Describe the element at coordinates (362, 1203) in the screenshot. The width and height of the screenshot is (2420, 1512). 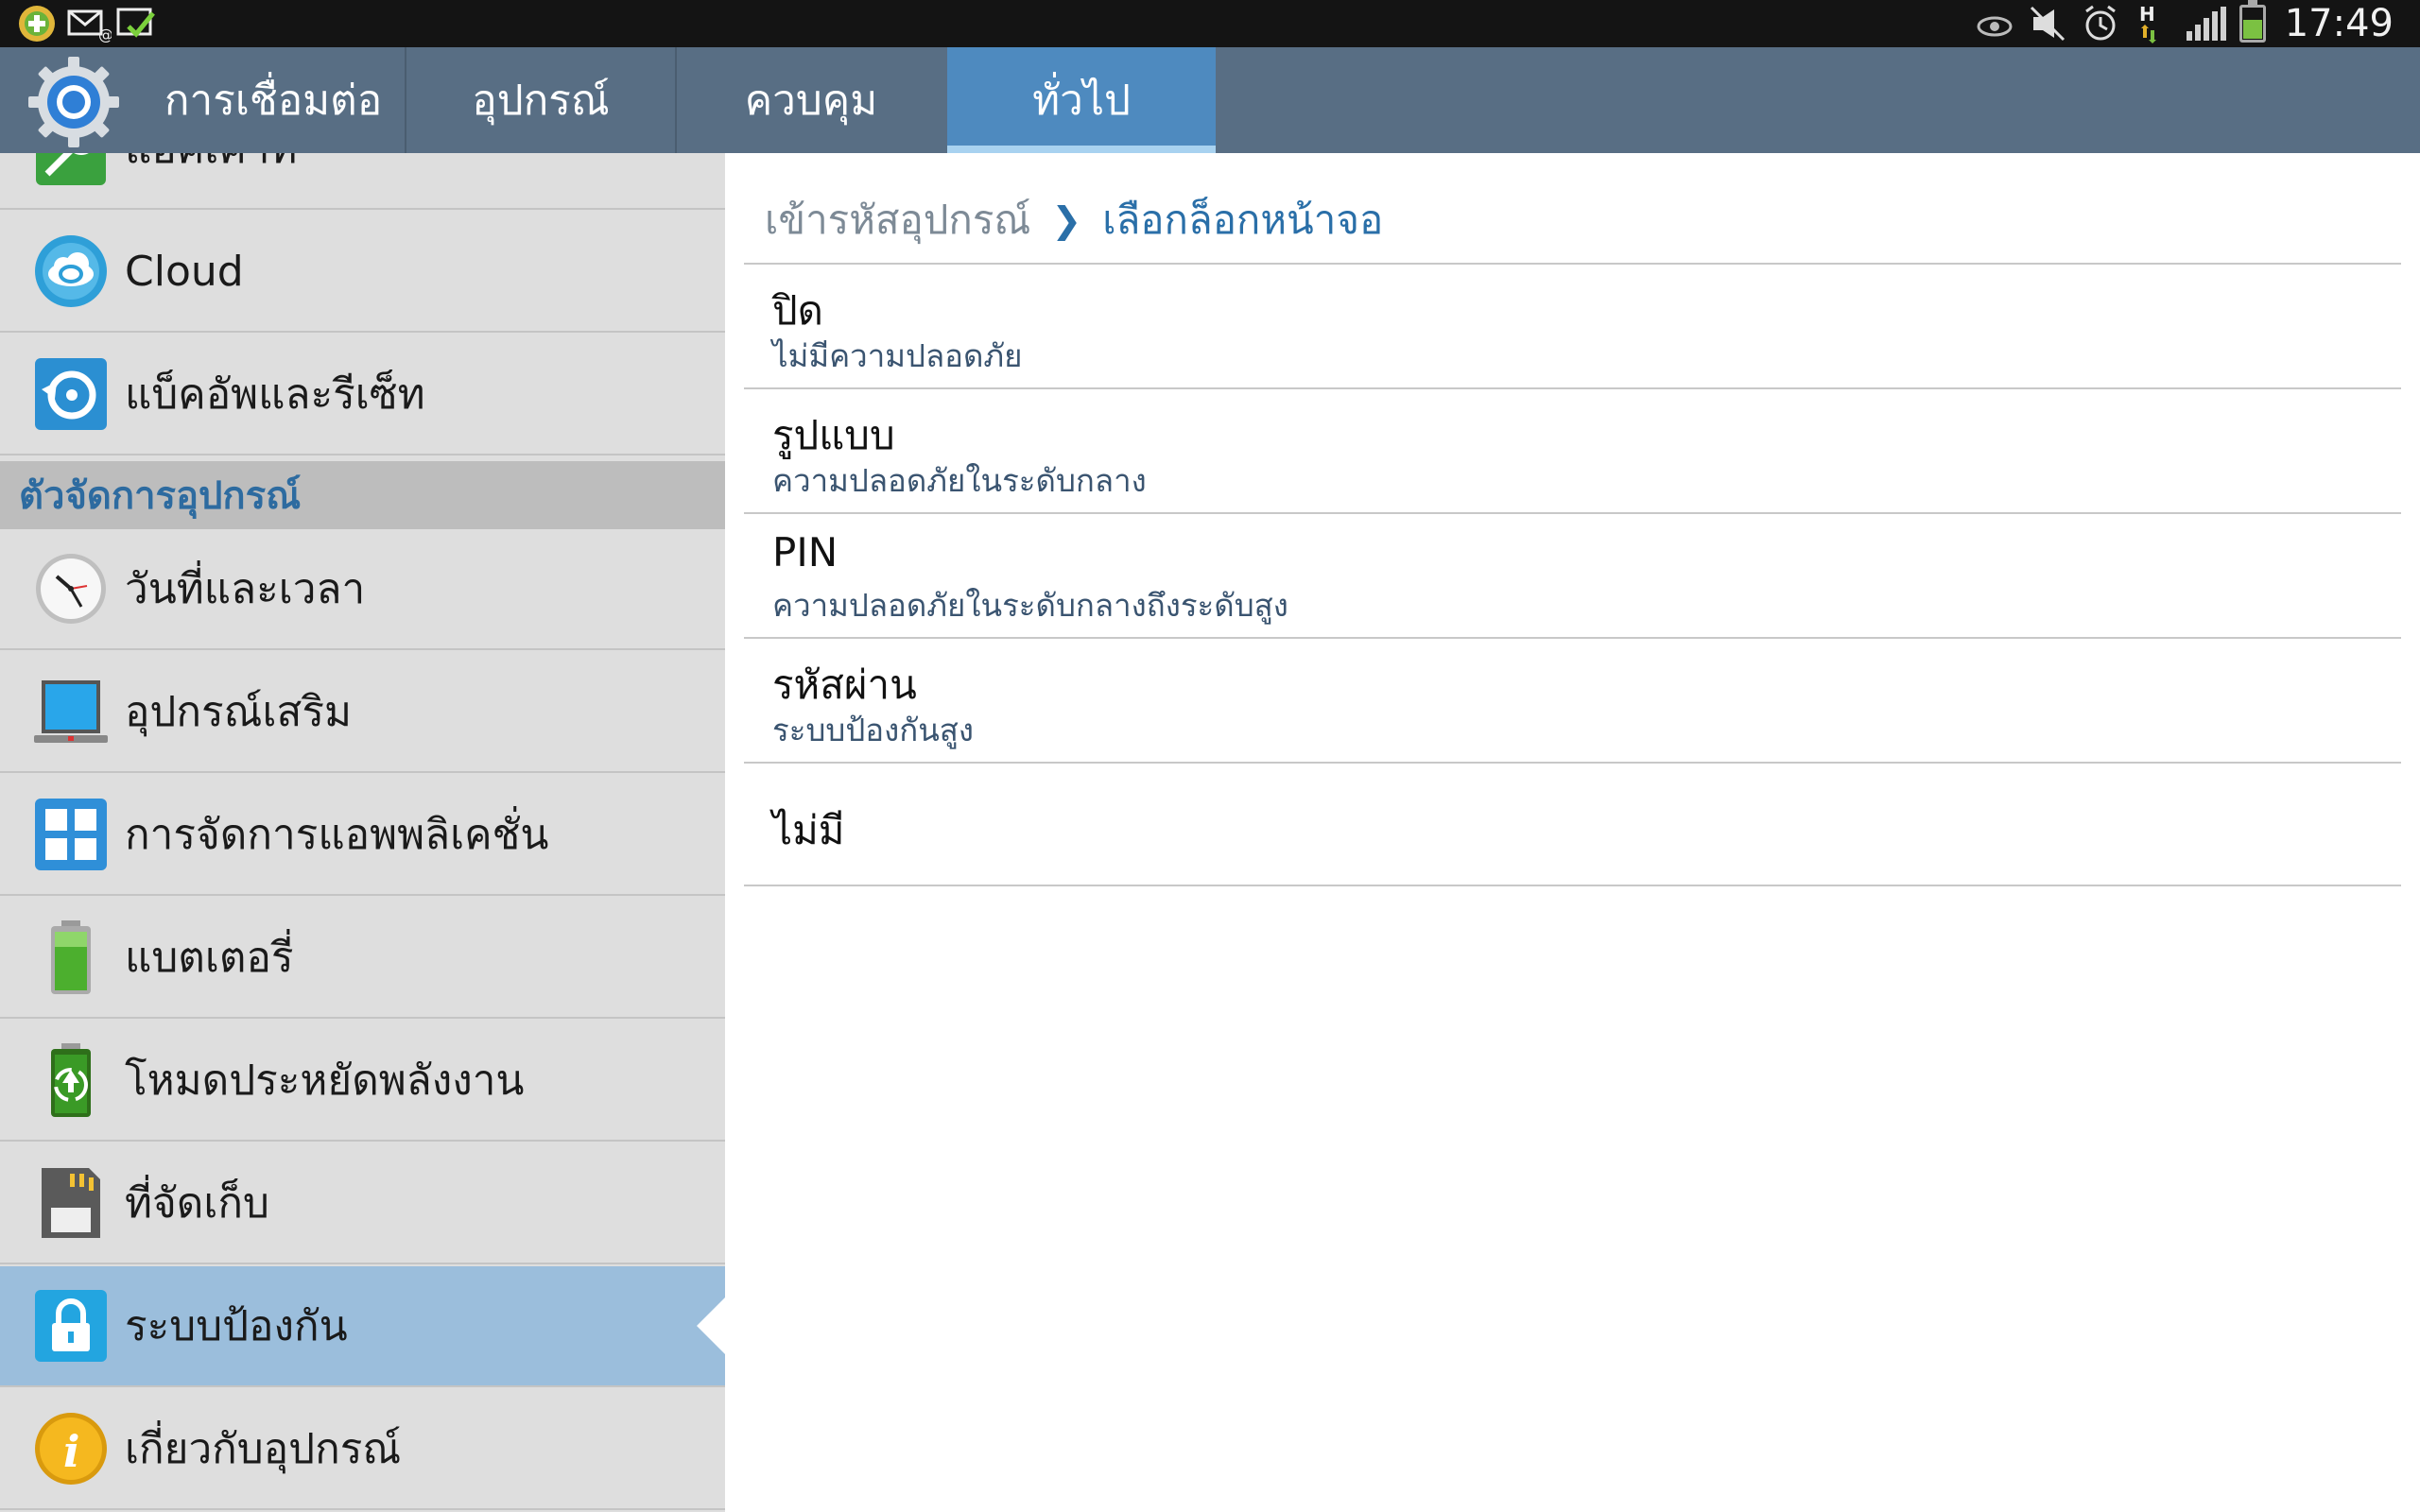
I see `sidebar-item-storage: ที่จัดเก็บ` at that location.